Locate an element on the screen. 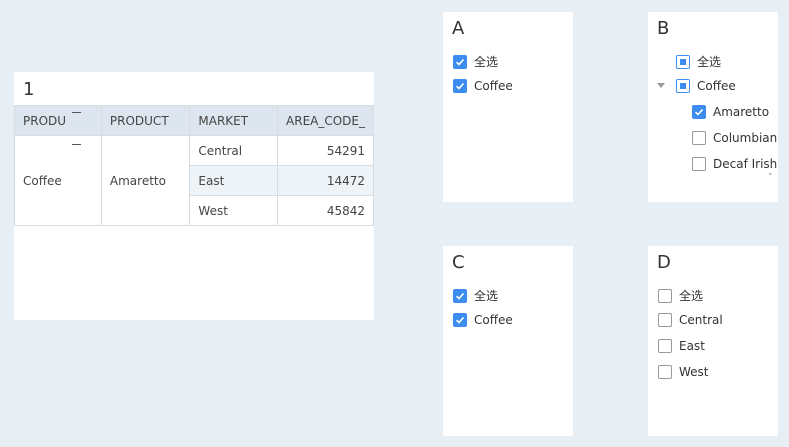 This screenshot has height=447, width=789. filter-panel-title: A is located at coordinates (458, 28).